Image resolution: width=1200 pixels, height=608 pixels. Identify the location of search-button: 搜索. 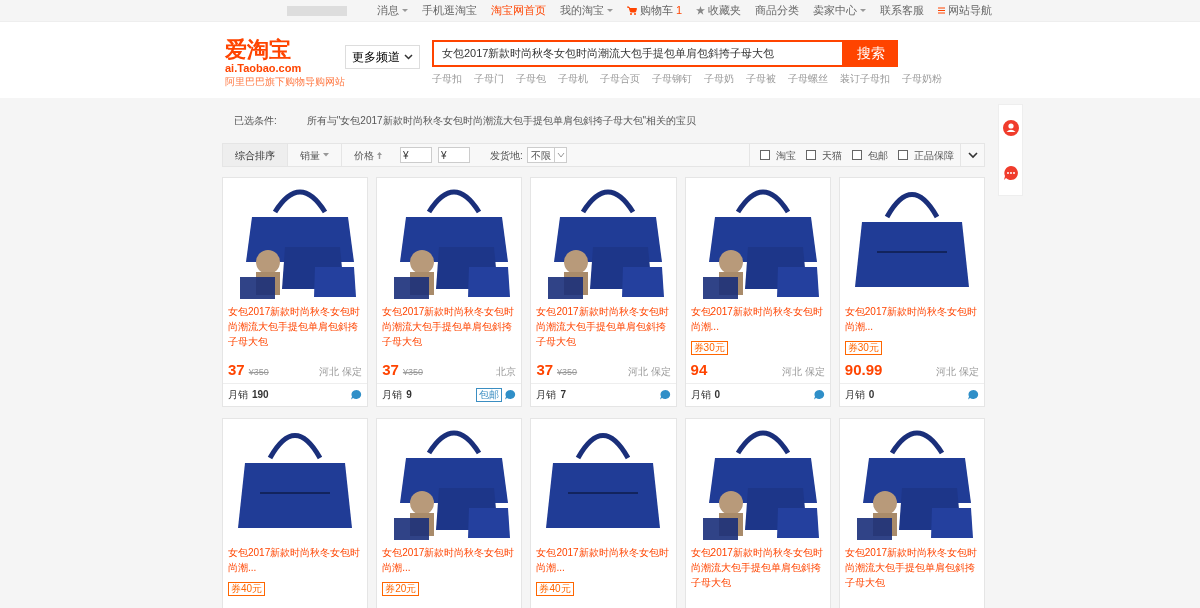
(871, 53).